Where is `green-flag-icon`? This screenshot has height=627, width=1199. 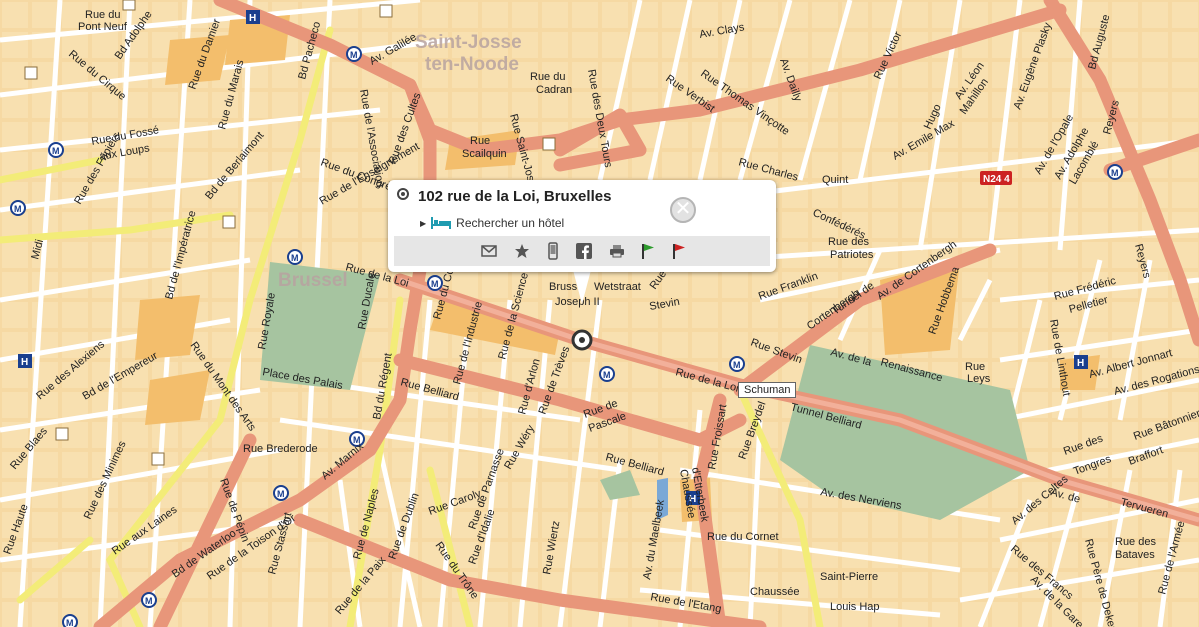
green-flag-icon is located at coordinates (648, 251).